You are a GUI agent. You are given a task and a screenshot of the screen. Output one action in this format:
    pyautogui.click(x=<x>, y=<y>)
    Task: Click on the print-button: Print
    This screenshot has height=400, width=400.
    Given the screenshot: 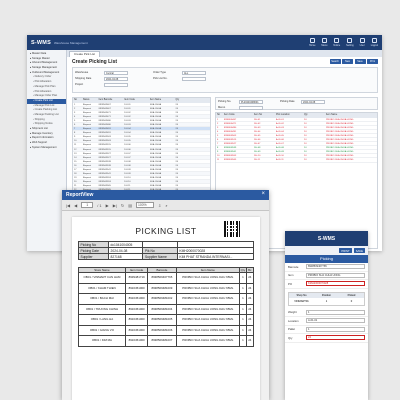 What is the action you would take?
    pyautogui.click(x=372, y=61)
    